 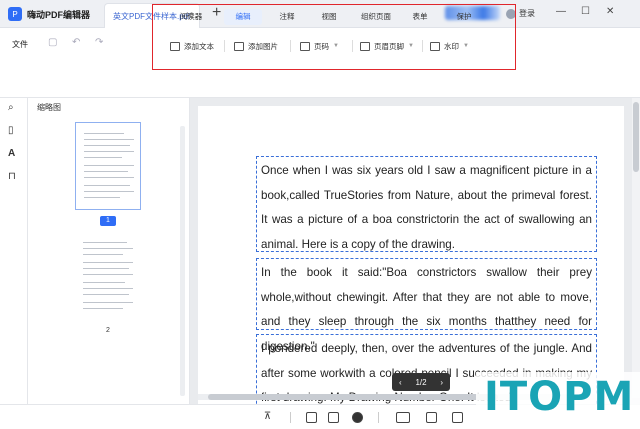 What do you see at coordinates (191, 17) in the screenshot?
I see `tab-reader: 阅读器` at bounding box center [191, 17].